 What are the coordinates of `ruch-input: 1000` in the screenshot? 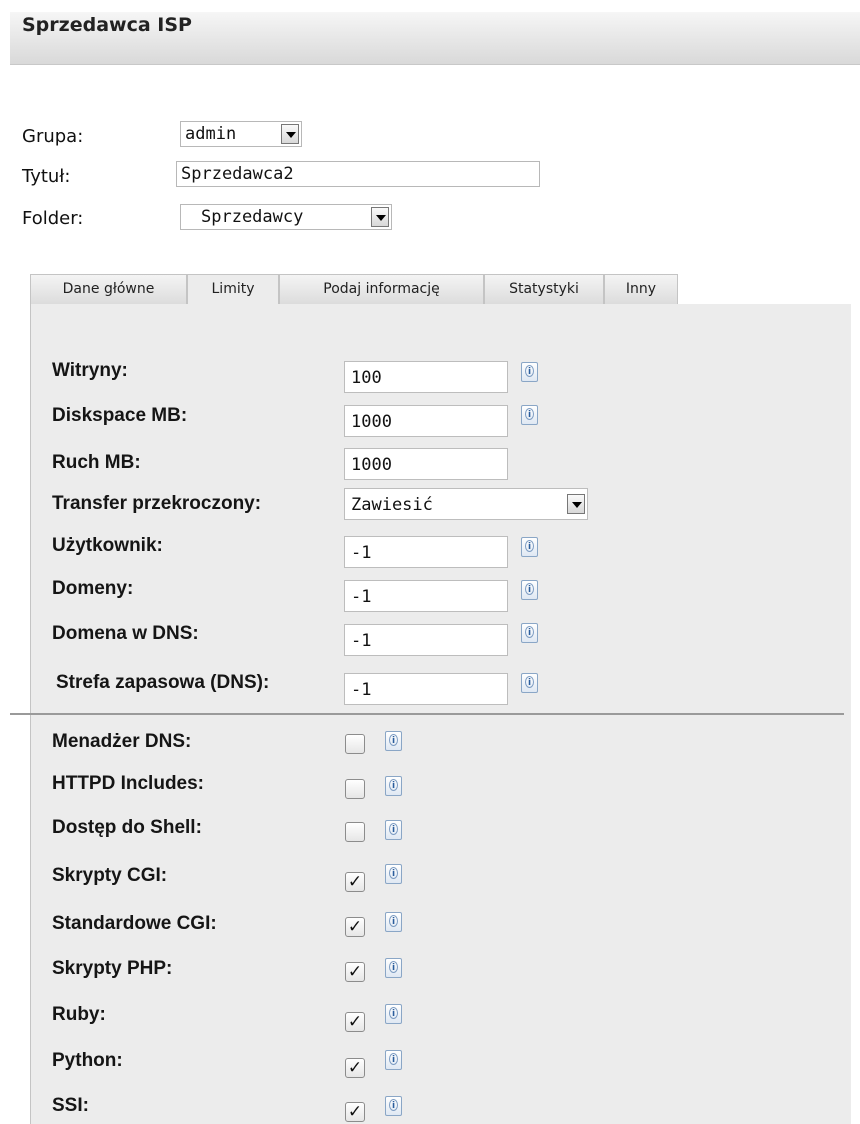 It's located at (426, 464).